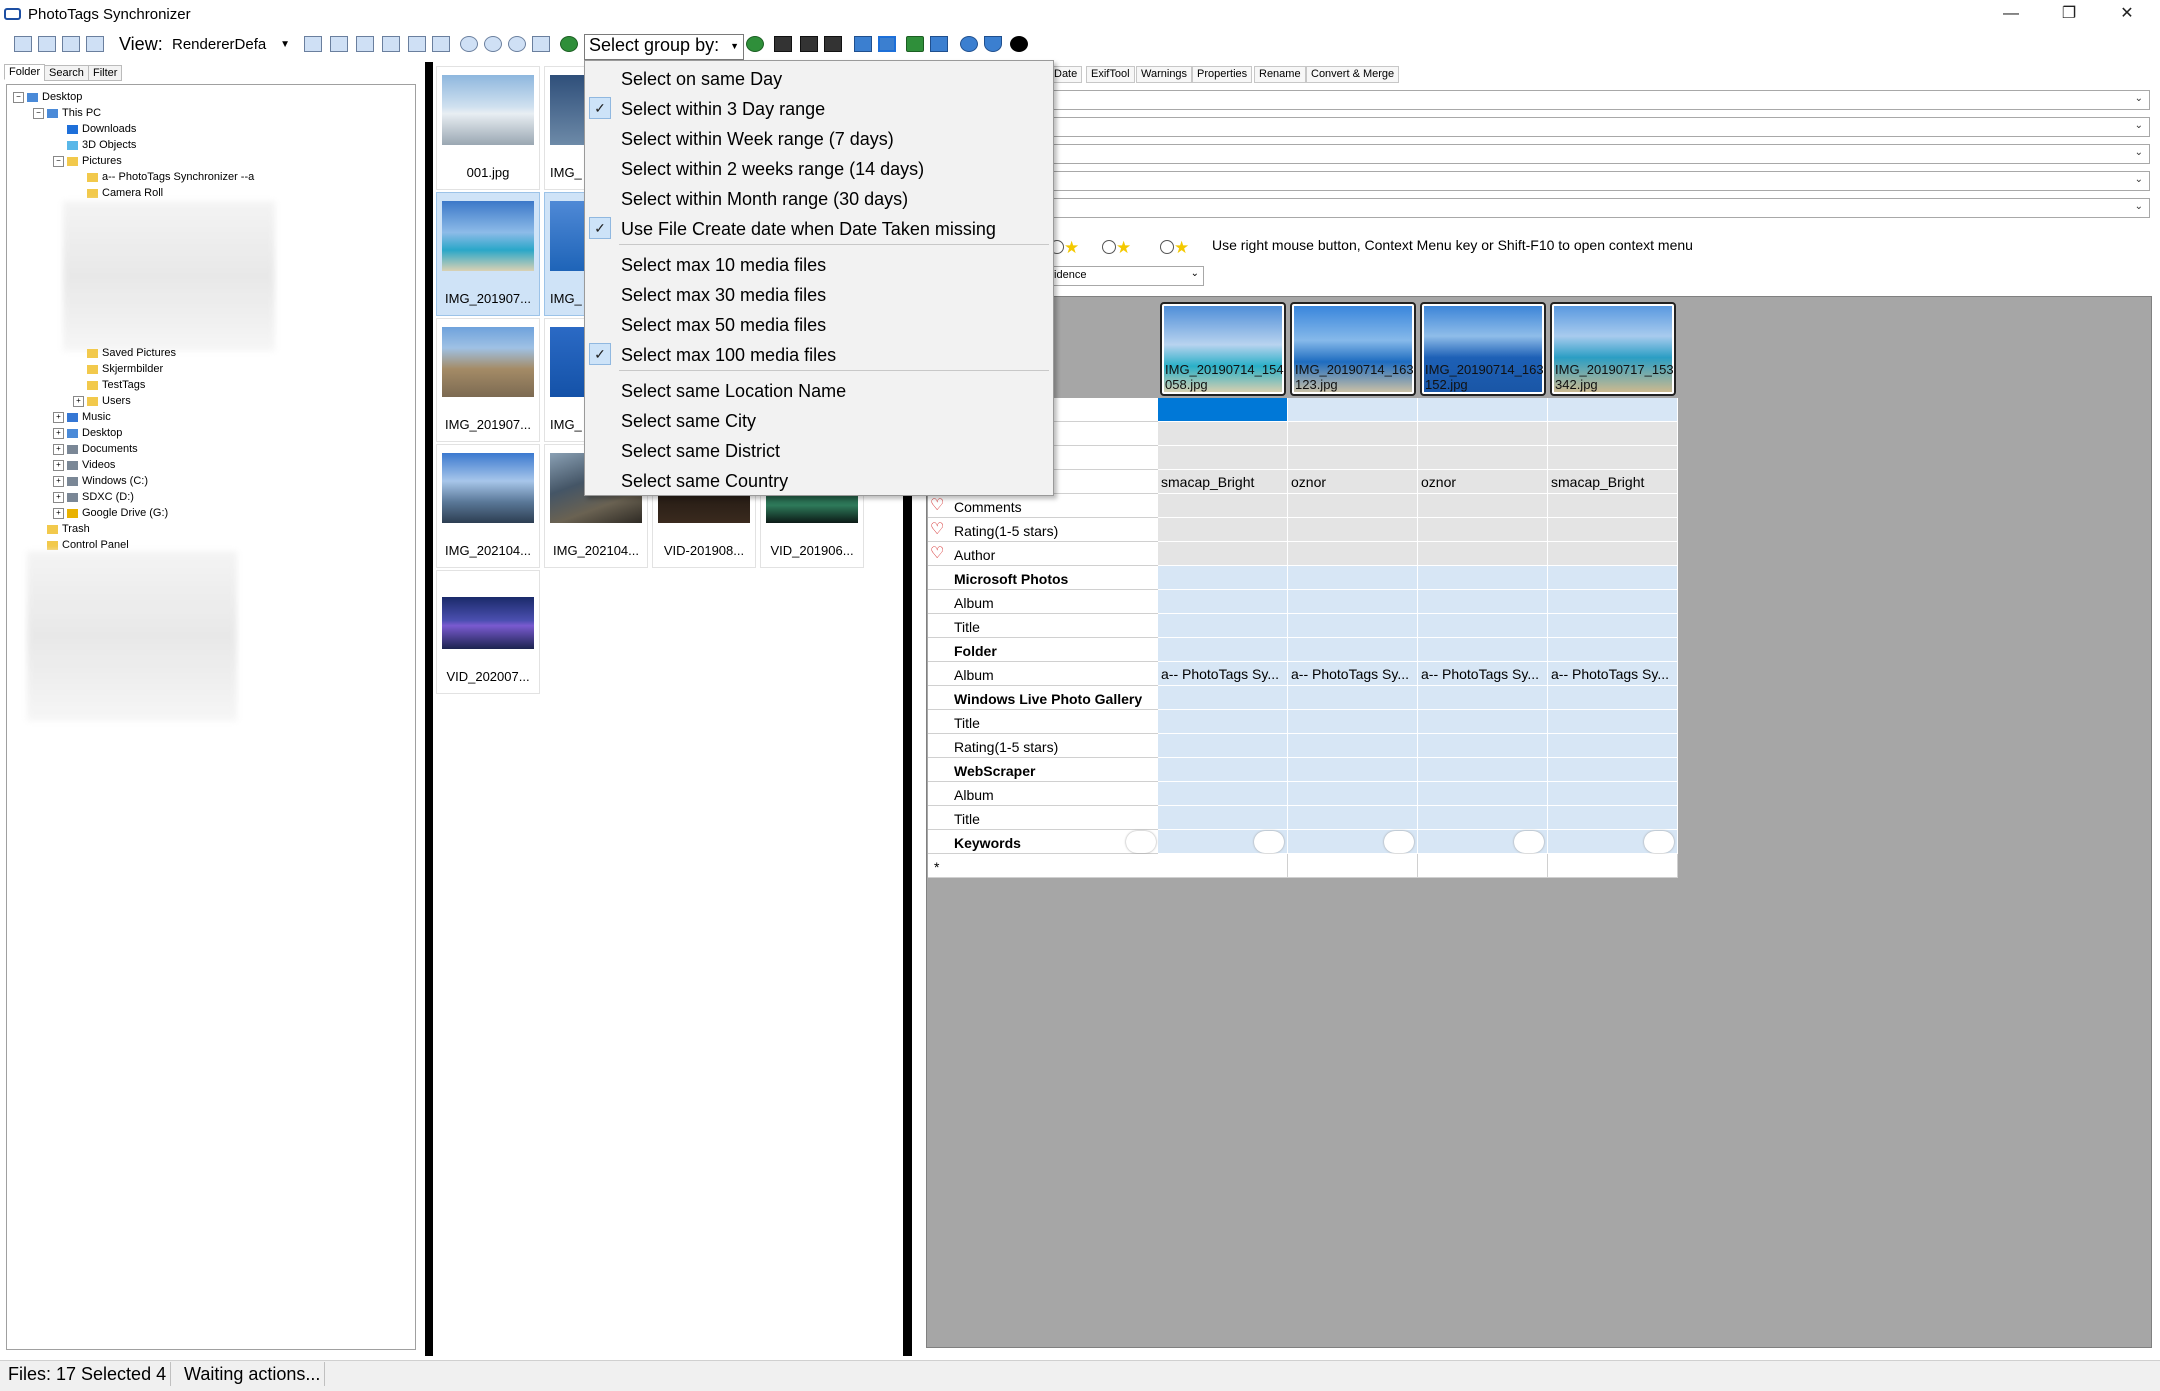 Image resolution: width=2160 pixels, height=1391 pixels. I want to click on confidence-dropdown: fidence ⌄, so click(1120, 276).